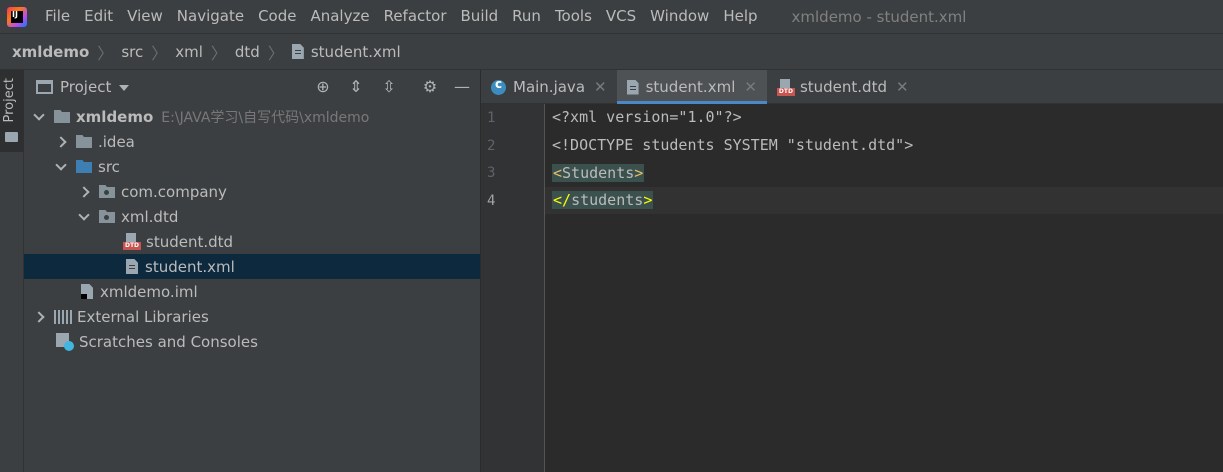 This screenshot has width=1223, height=472. What do you see at coordinates (526, 16) in the screenshot?
I see `menu-run: Run` at bounding box center [526, 16].